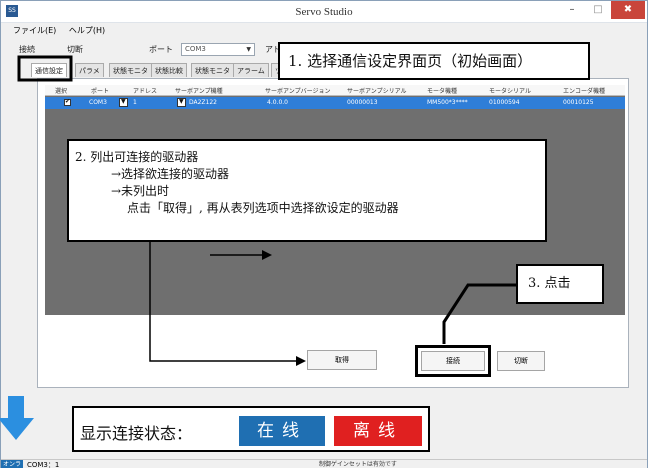  What do you see at coordinates (87, 30) in the screenshot?
I see `menu-help: ヘルプ(H)` at bounding box center [87, 30].